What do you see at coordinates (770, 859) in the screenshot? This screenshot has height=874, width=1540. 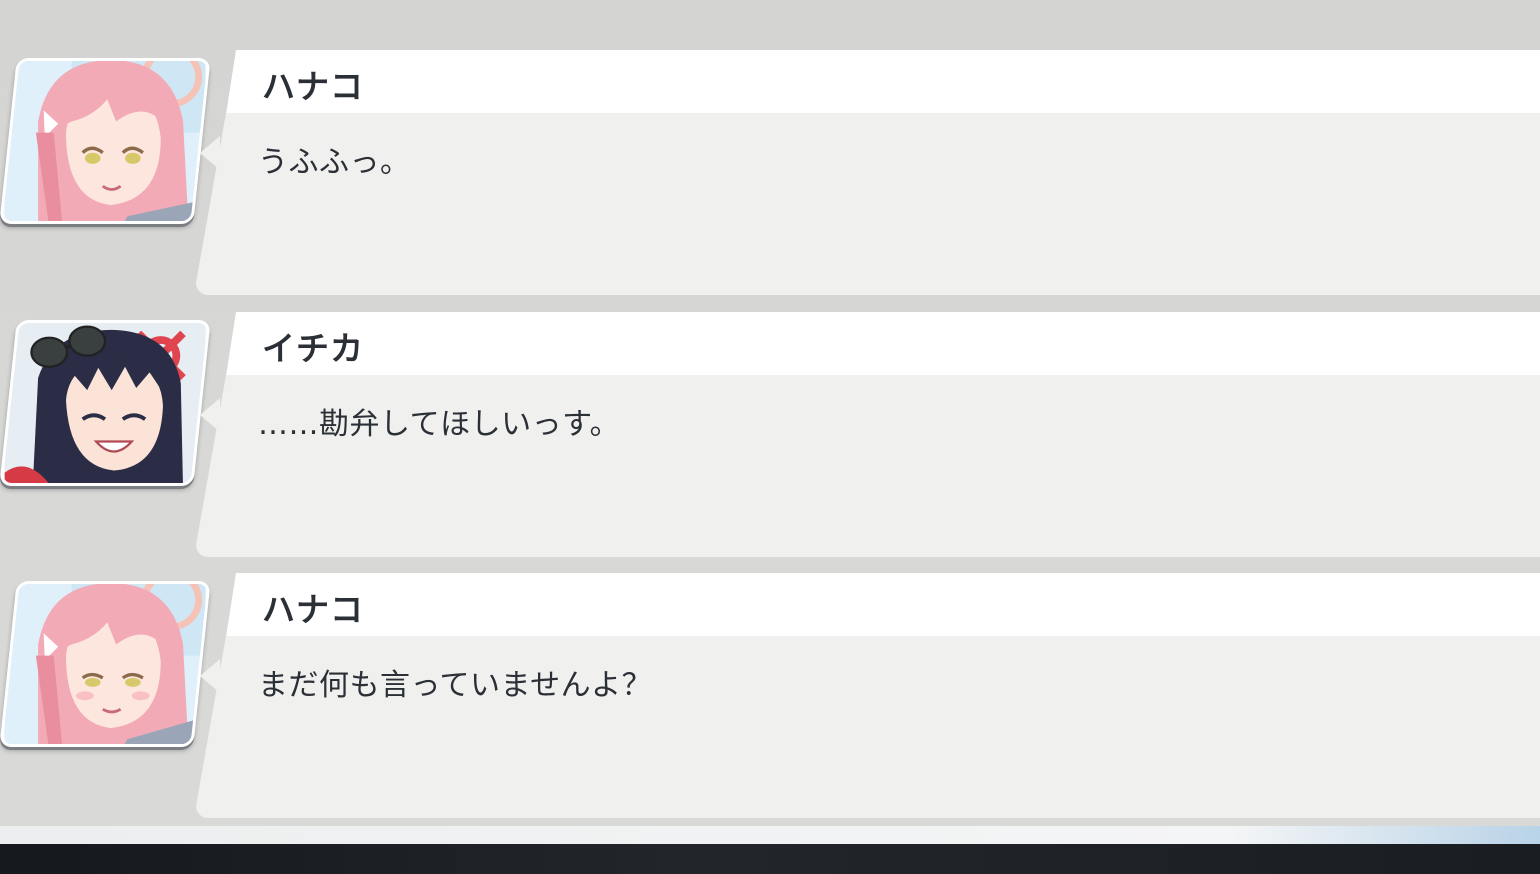 I see `background-scene` at bounding box center [770, 859].